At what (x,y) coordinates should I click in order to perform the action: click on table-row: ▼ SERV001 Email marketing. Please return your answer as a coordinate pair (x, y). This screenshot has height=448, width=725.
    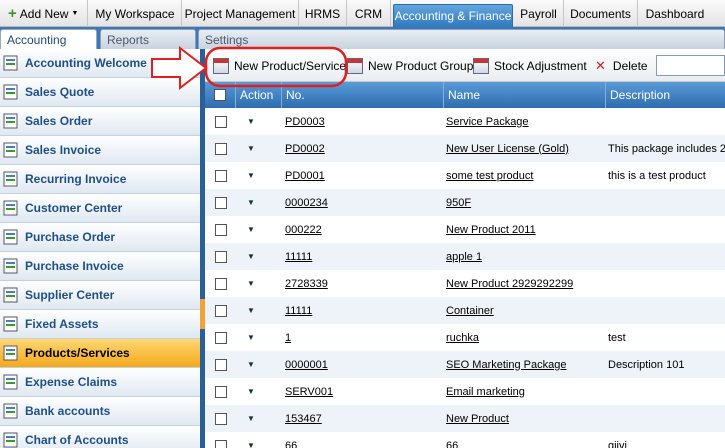
    Looking at the image, I should click on (465, 391).